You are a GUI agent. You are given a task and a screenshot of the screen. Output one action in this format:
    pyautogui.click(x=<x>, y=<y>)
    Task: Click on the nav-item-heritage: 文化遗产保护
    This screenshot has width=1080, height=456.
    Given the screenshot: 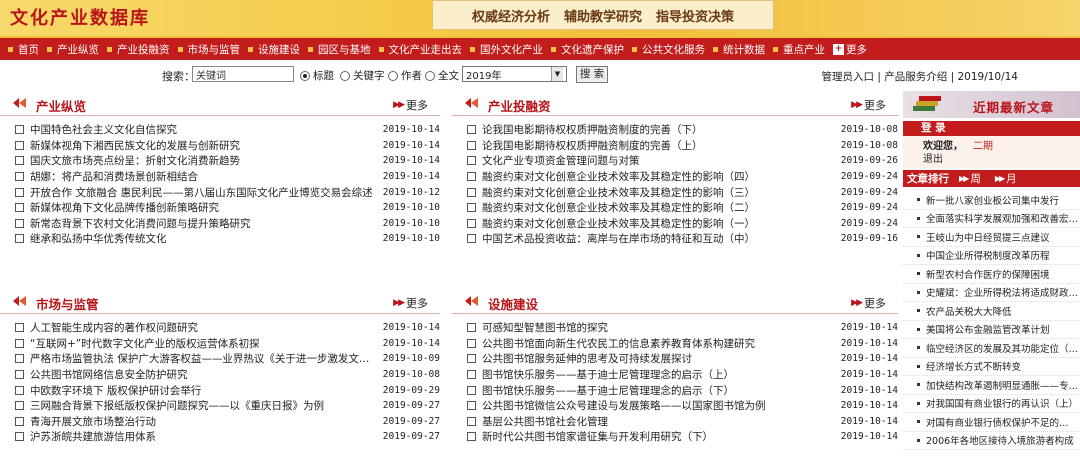 What is the action you would take?
    pyautogui.click(x=587, y=49)
    